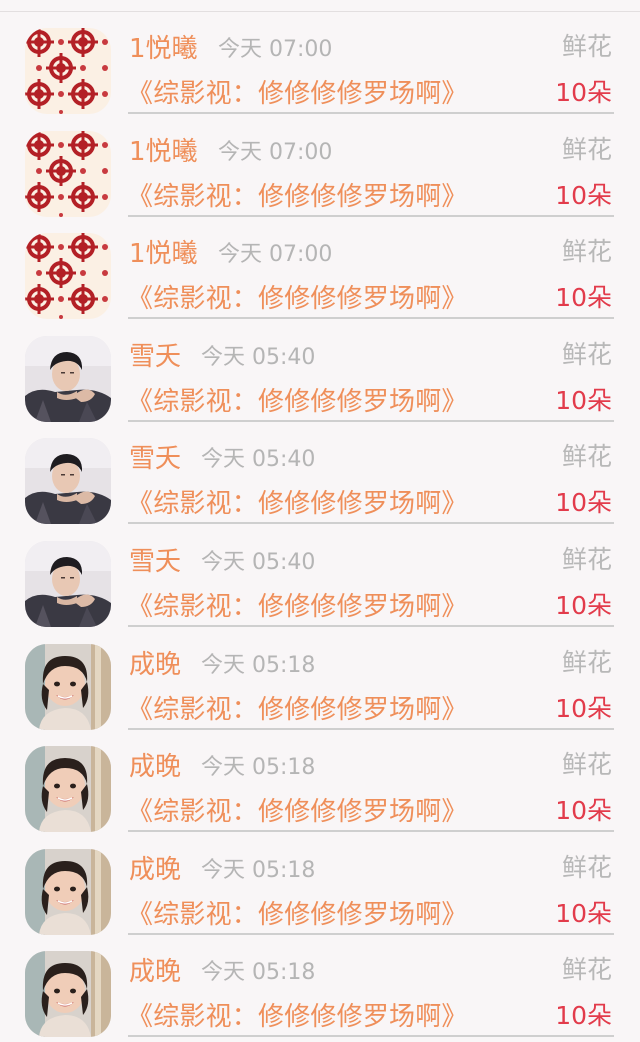 The image size is (640, 1042). What do you see at coordinates (371, 1036) in the screenshot?
I see `row-divider` at bounding box center [371, 1036].